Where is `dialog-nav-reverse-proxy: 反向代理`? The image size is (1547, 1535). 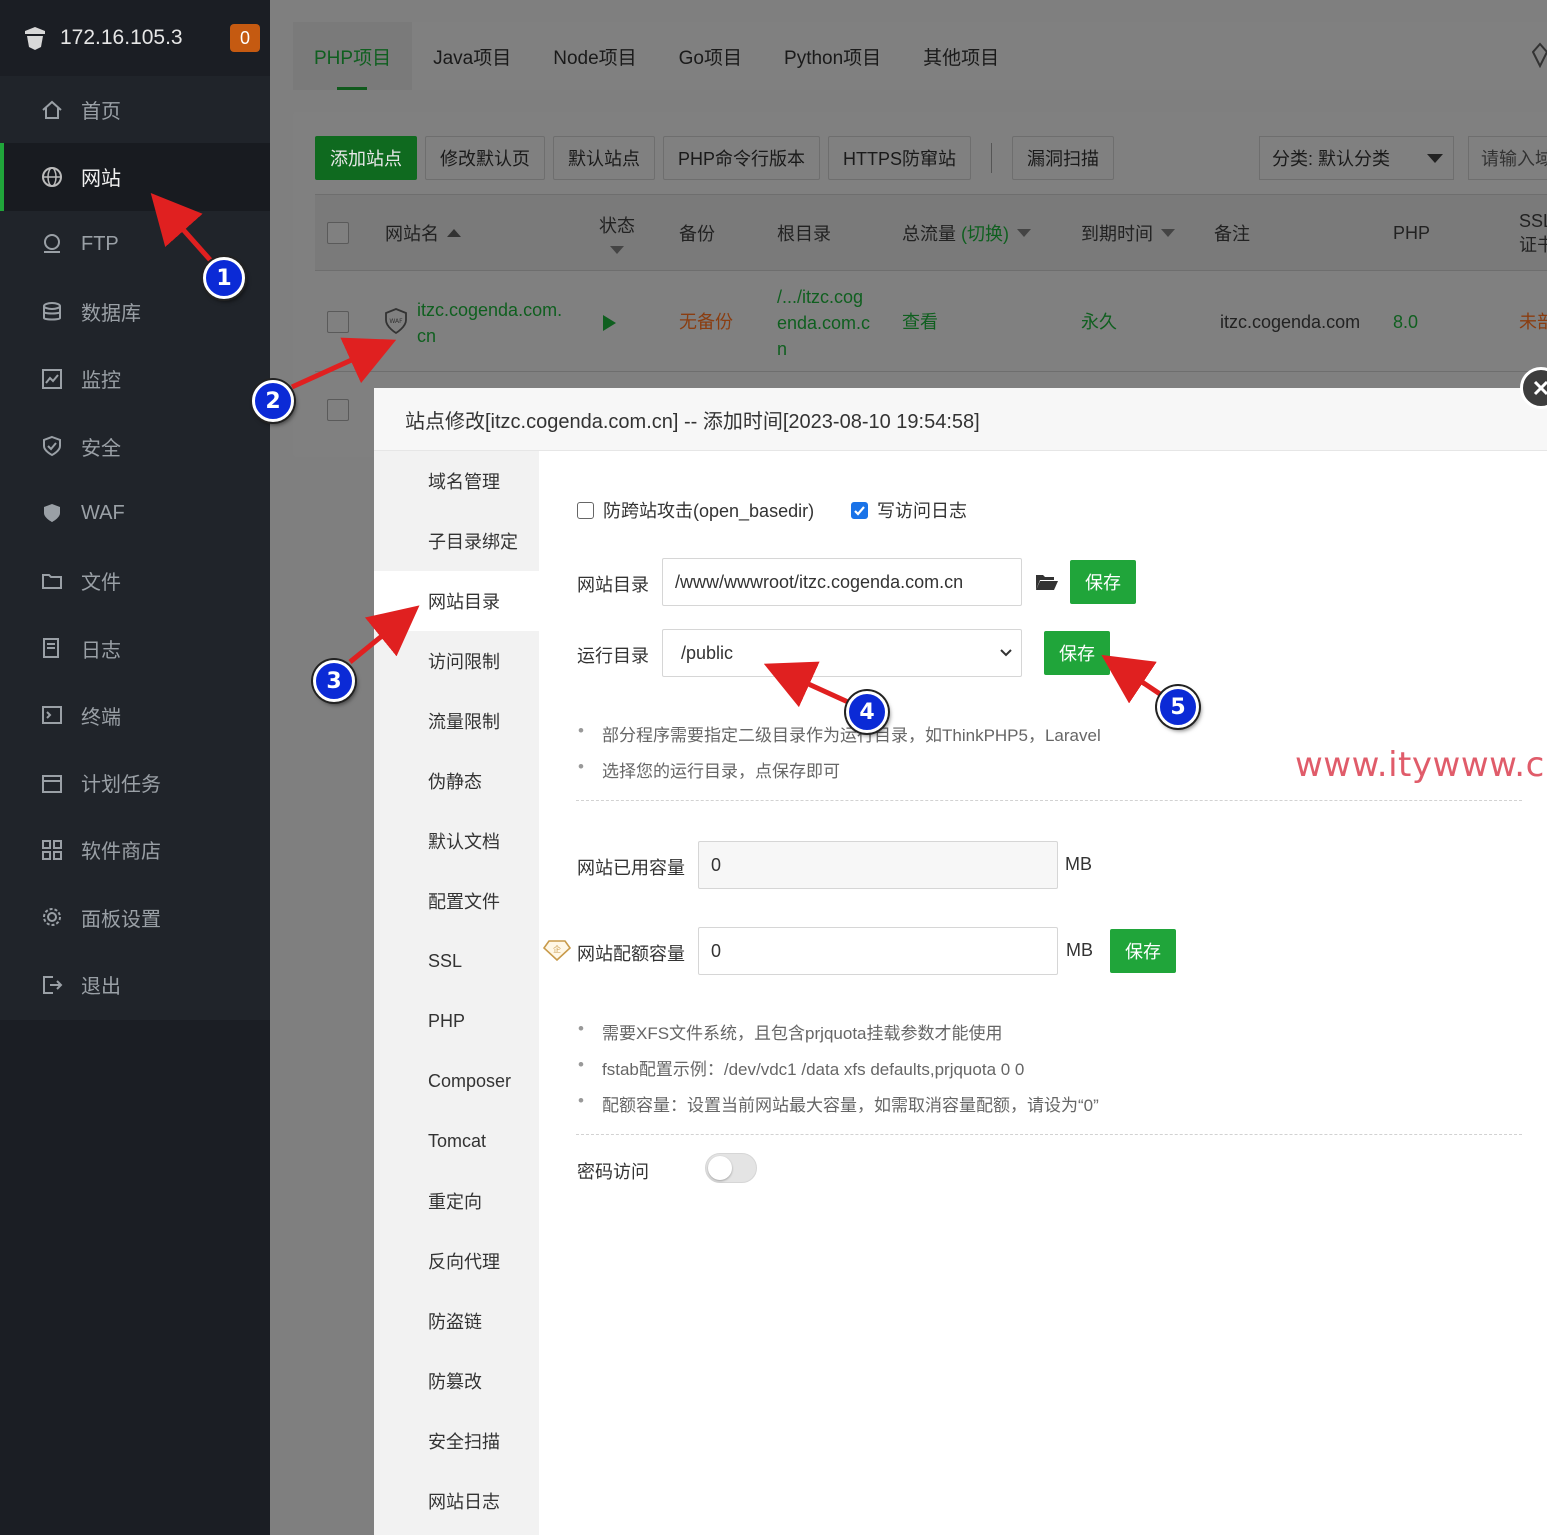
dialog-nav-reverse-proxy: 反向代理 is located at coordinates (456, 1261).